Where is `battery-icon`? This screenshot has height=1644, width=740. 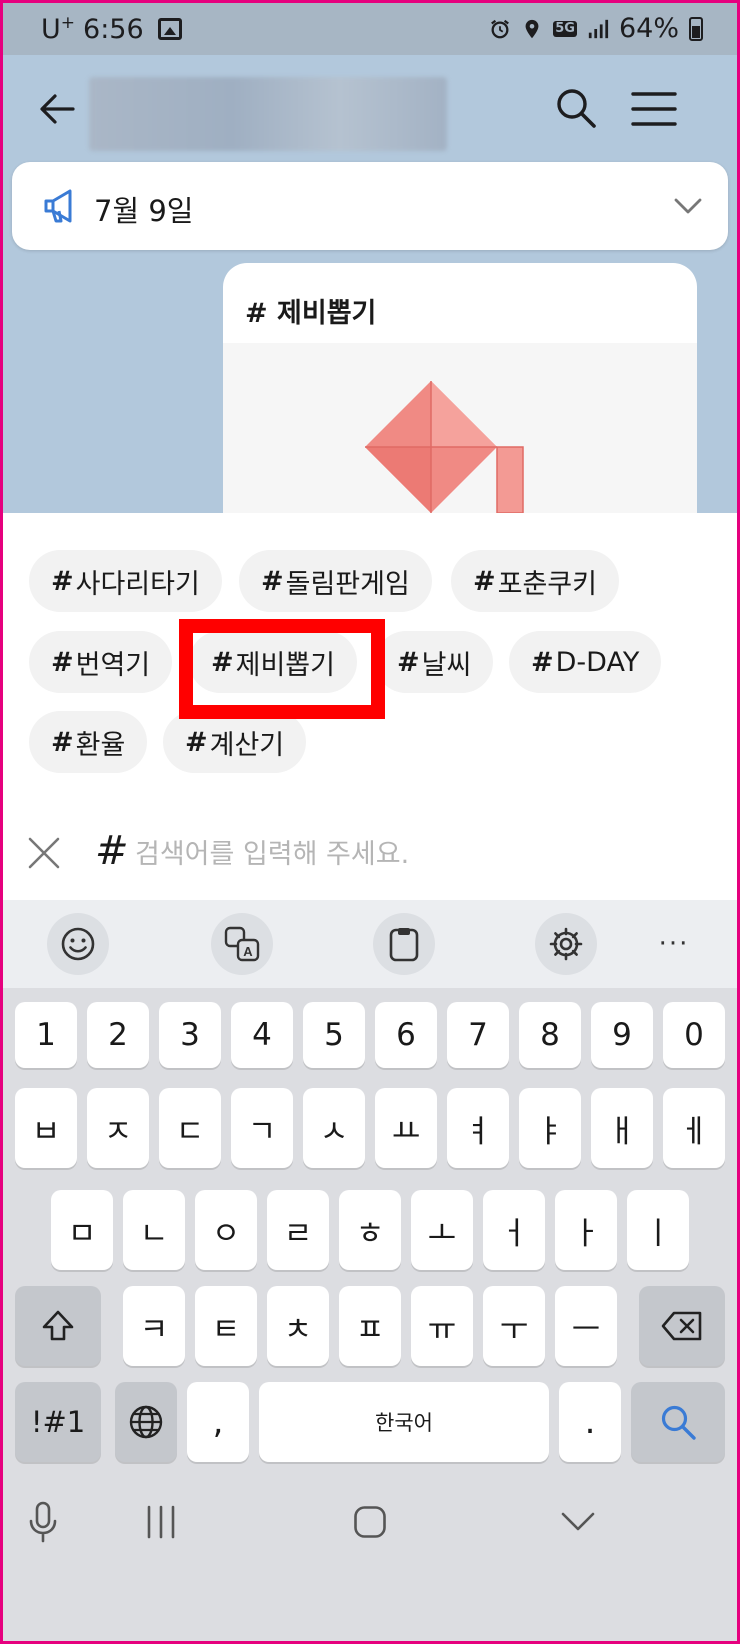
battery-icon is located at coordinates (696, 28).